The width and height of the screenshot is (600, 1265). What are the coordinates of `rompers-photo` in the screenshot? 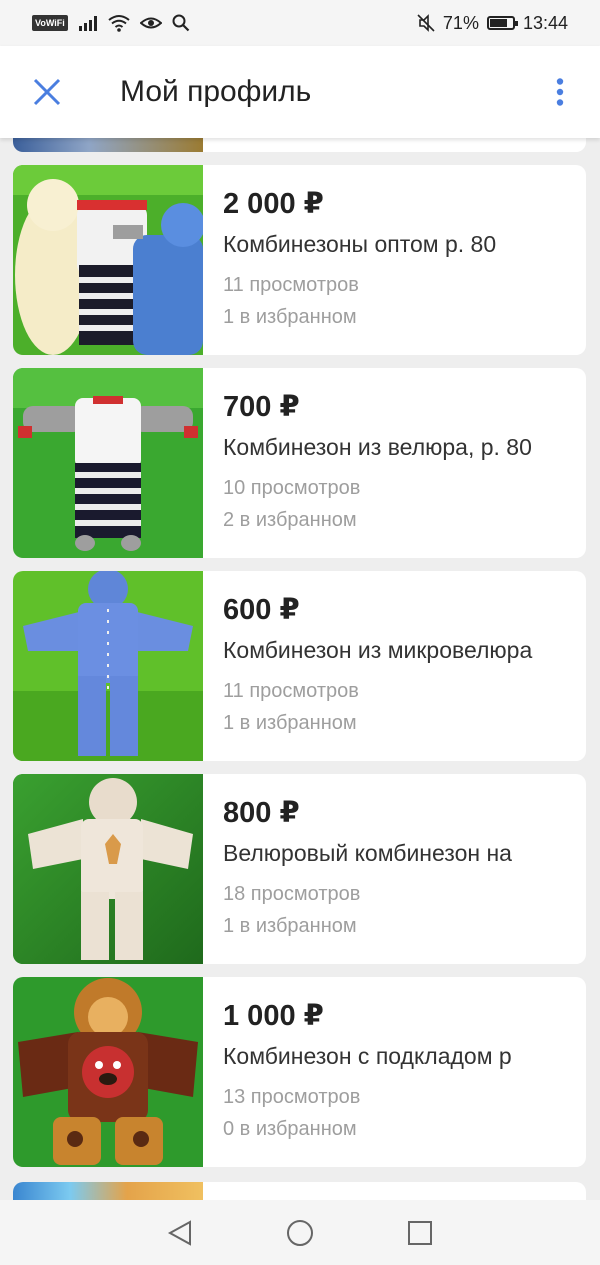 It's located at (108, 260).